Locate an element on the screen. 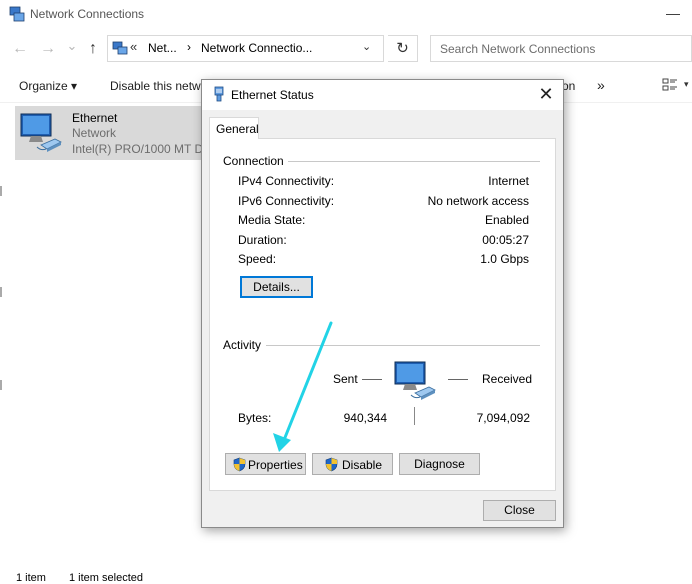 This screenshot has height=584, width=692. network-connections-icon is located at coordinates (17, 14).